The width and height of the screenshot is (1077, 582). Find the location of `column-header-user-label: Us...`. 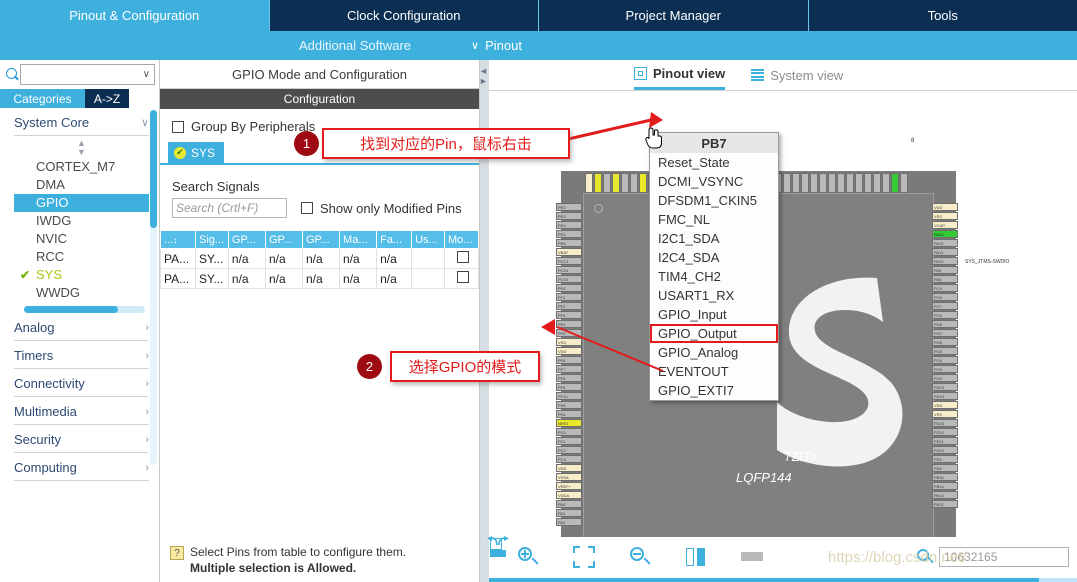

column-header-user-label: Us... is located at coordinates (428, 239).